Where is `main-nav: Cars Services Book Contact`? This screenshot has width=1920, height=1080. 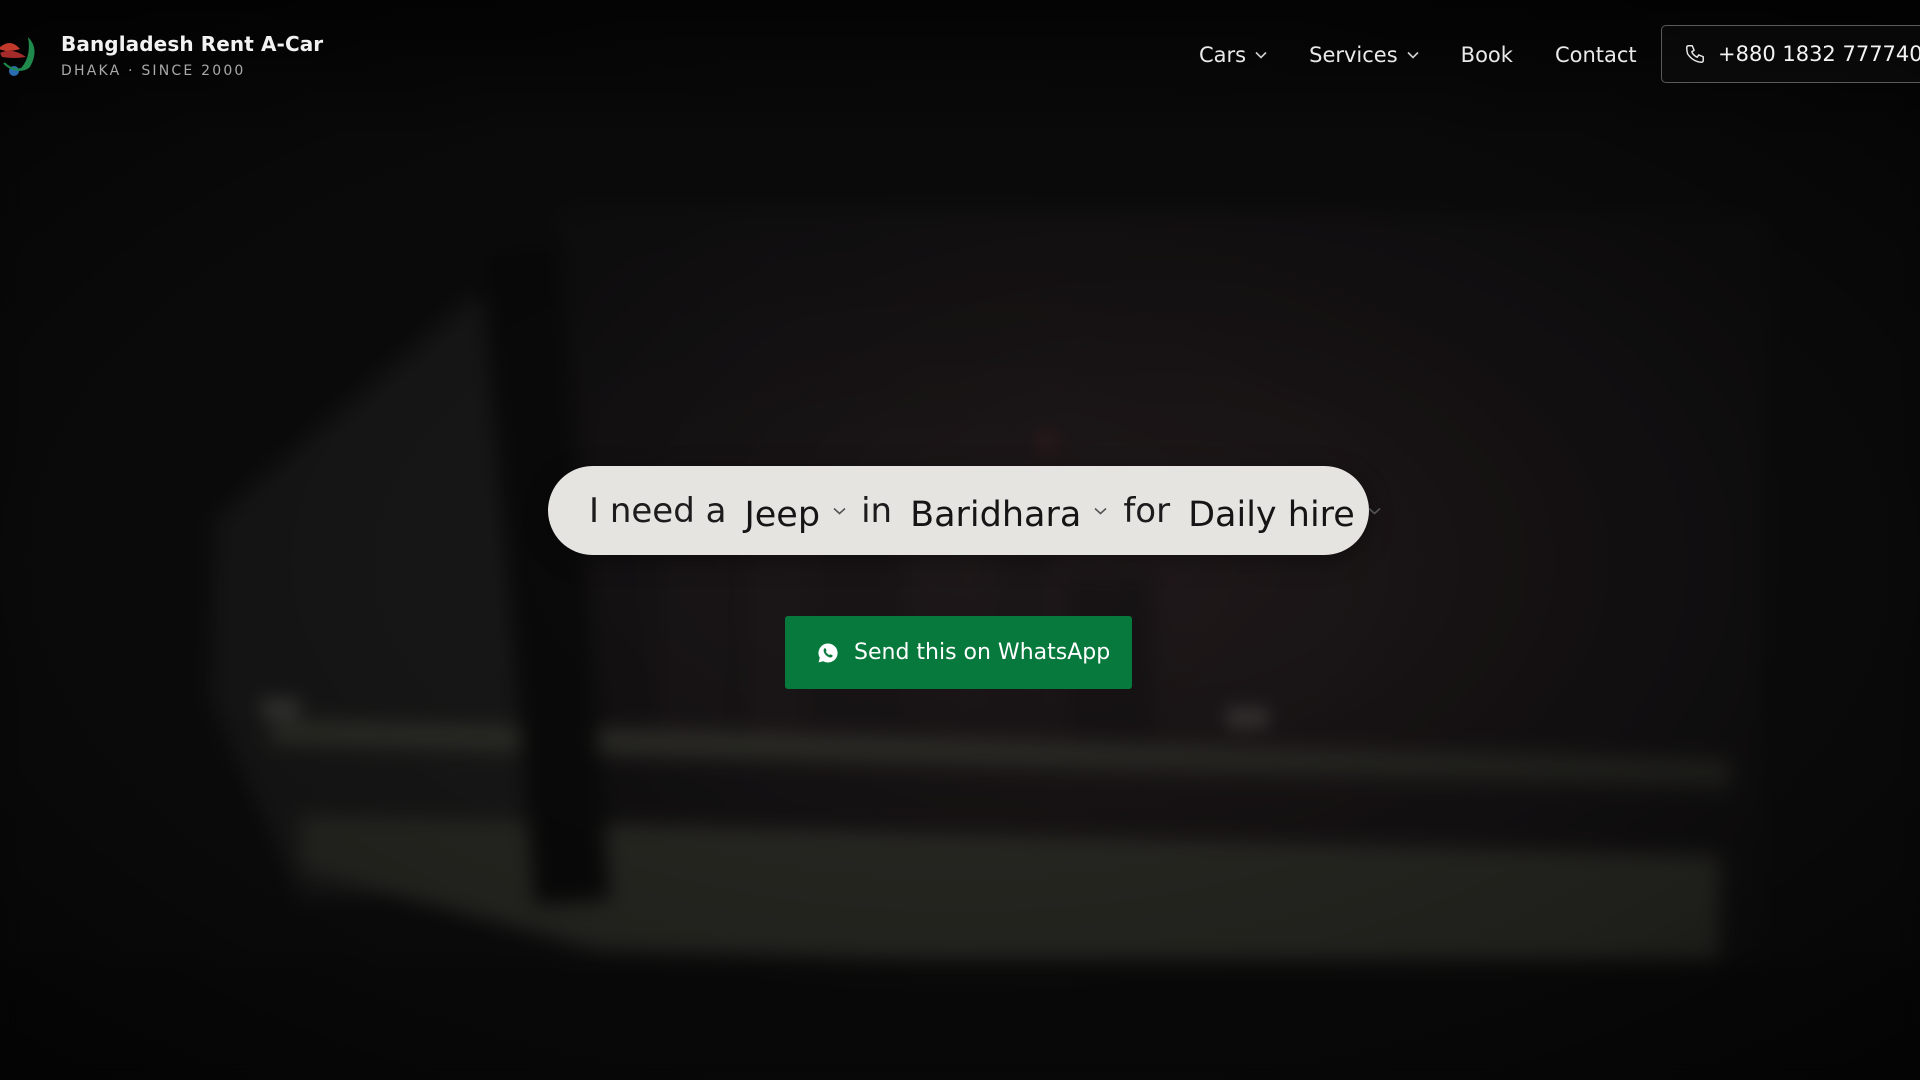 main-nav: Cars Services Book Contact is located at coordinates (1418, 55).